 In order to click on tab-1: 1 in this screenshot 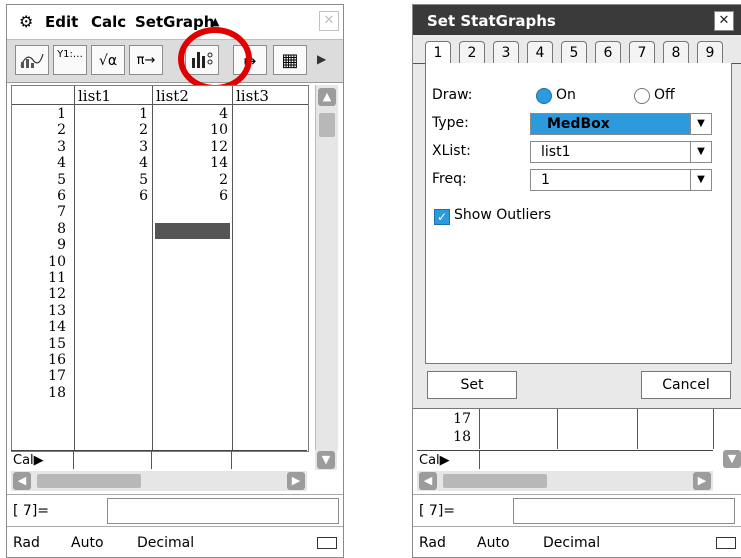, I will do `click(438, 53)`.